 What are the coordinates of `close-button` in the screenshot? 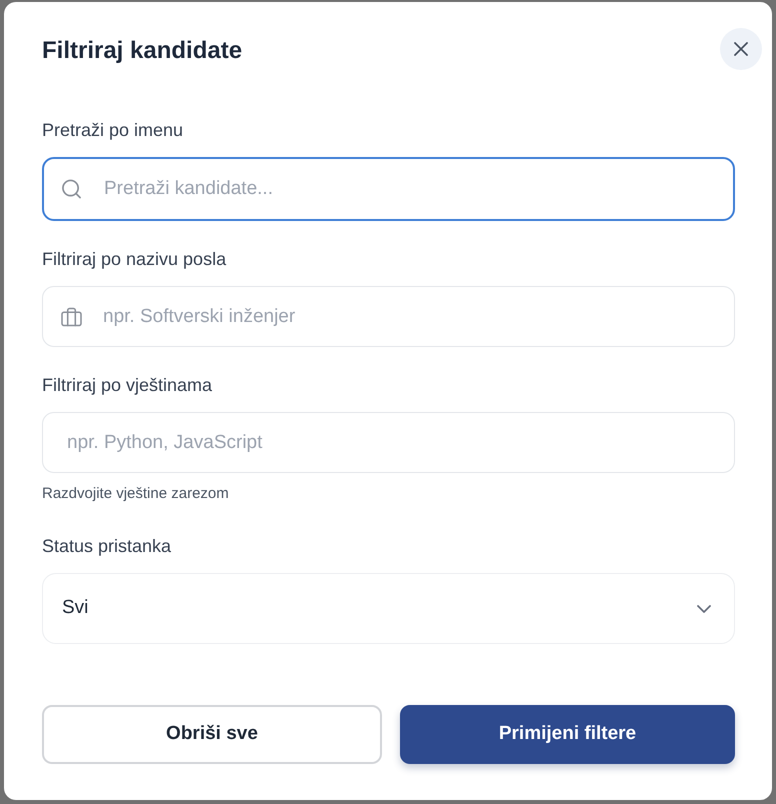 It's located at (741, 49).